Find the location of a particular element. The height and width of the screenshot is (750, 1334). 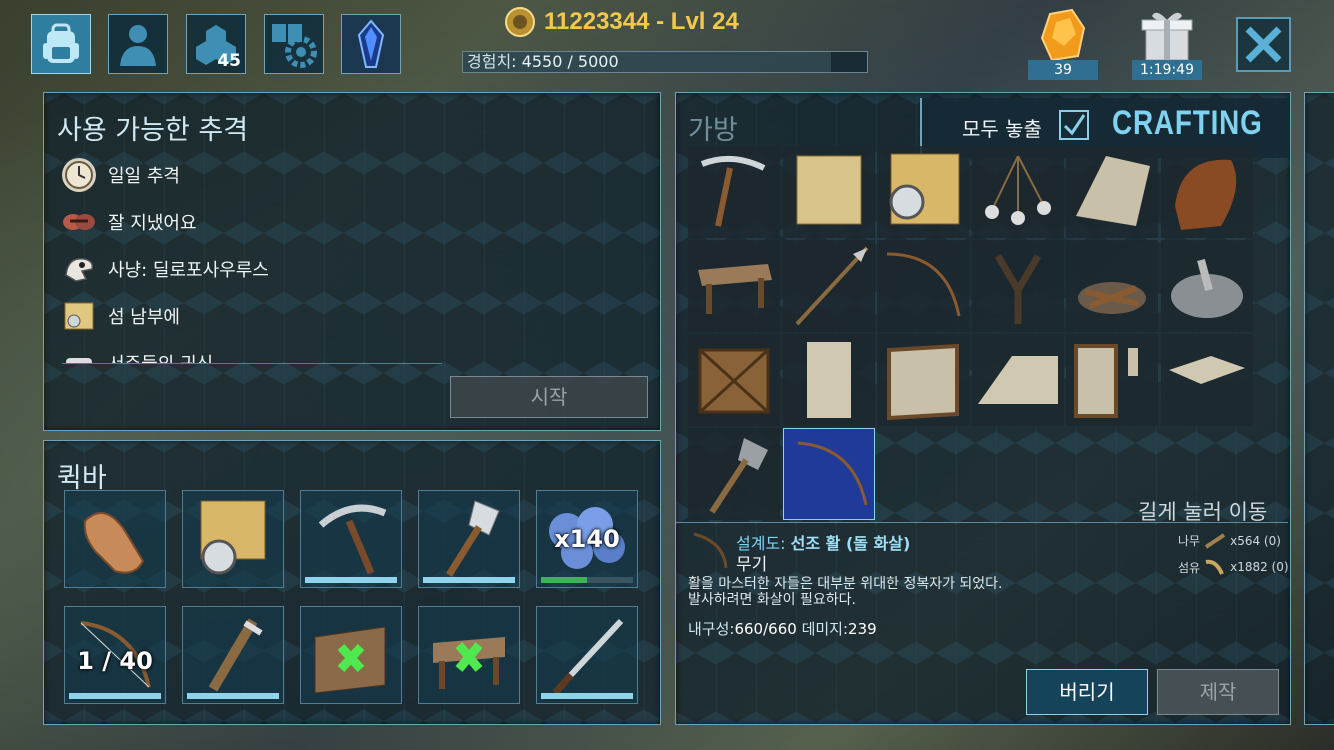

material-qty: x564 (0) is located at coordinates (1255, 540).